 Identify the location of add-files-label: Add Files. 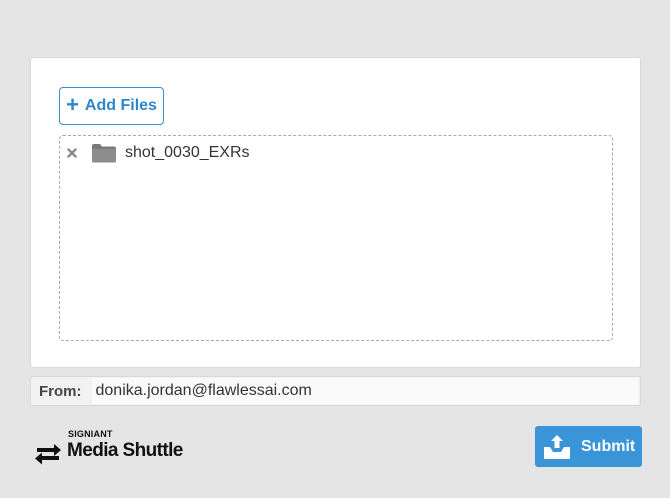
(120, 105).